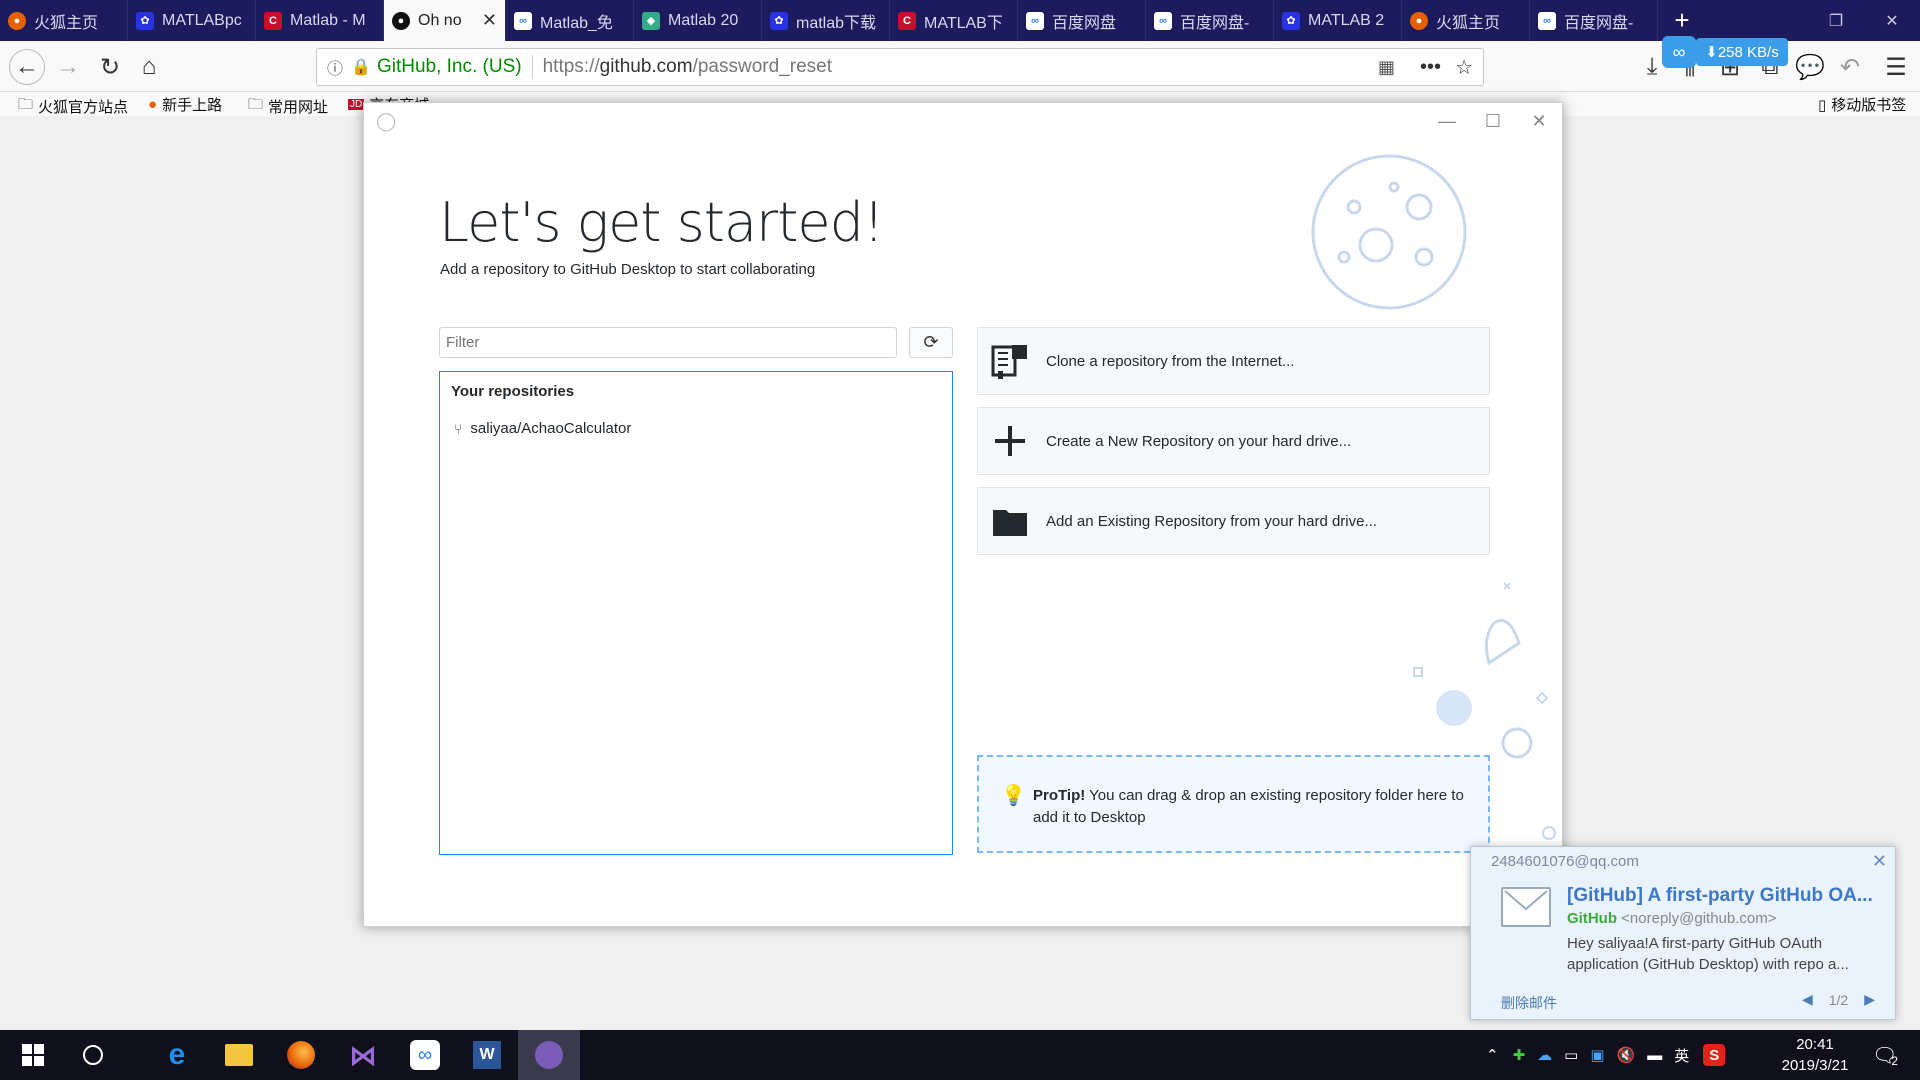  What do you see at coordinates (27, 67) in the screenshot?
I see `back-button: ←` at bounding box center [27, 67].